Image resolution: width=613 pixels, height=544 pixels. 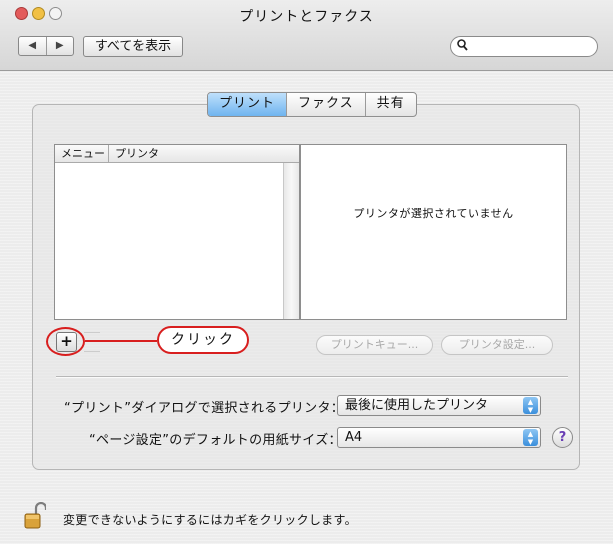 I want to click on click-callout: クリック, so click(x=203, y=340).